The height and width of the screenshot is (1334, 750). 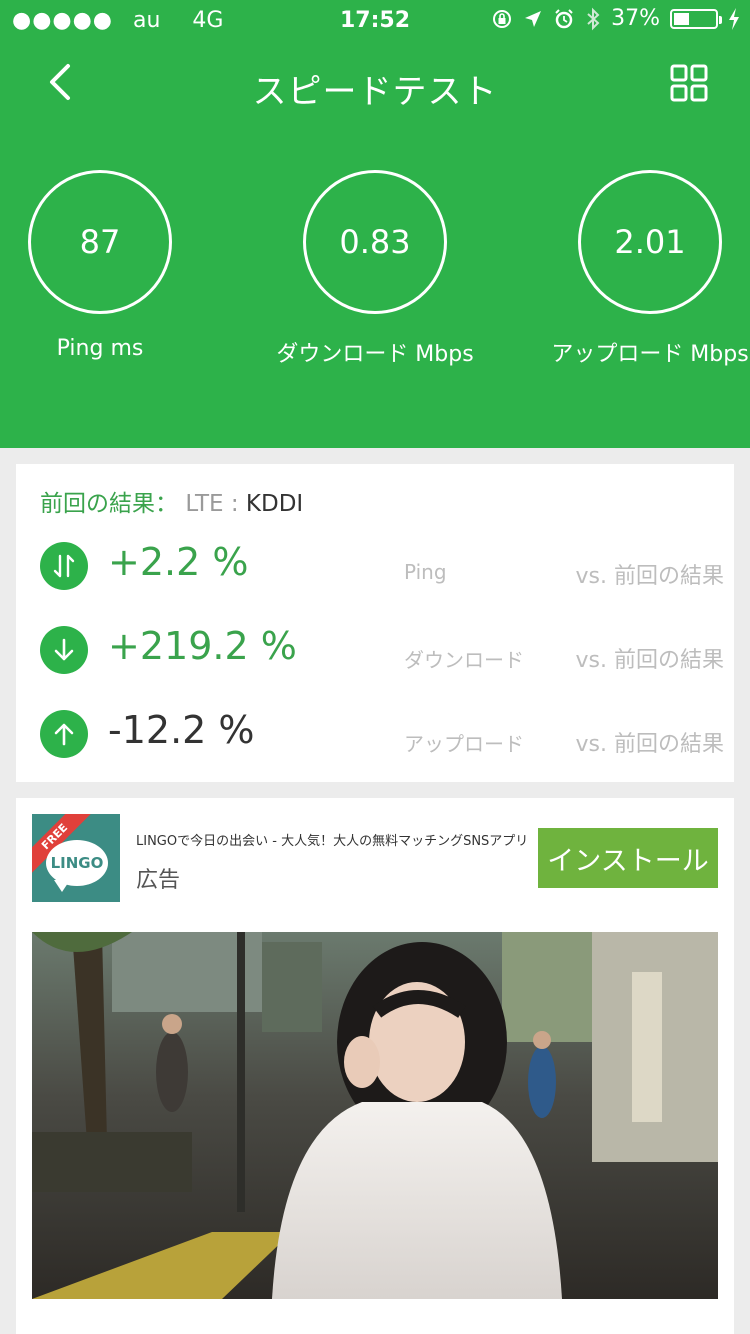 What do you see at coordinates (212, 504) in the screenshot?
I see `results-network-type: LTE :` at bounding box center [212, 504].